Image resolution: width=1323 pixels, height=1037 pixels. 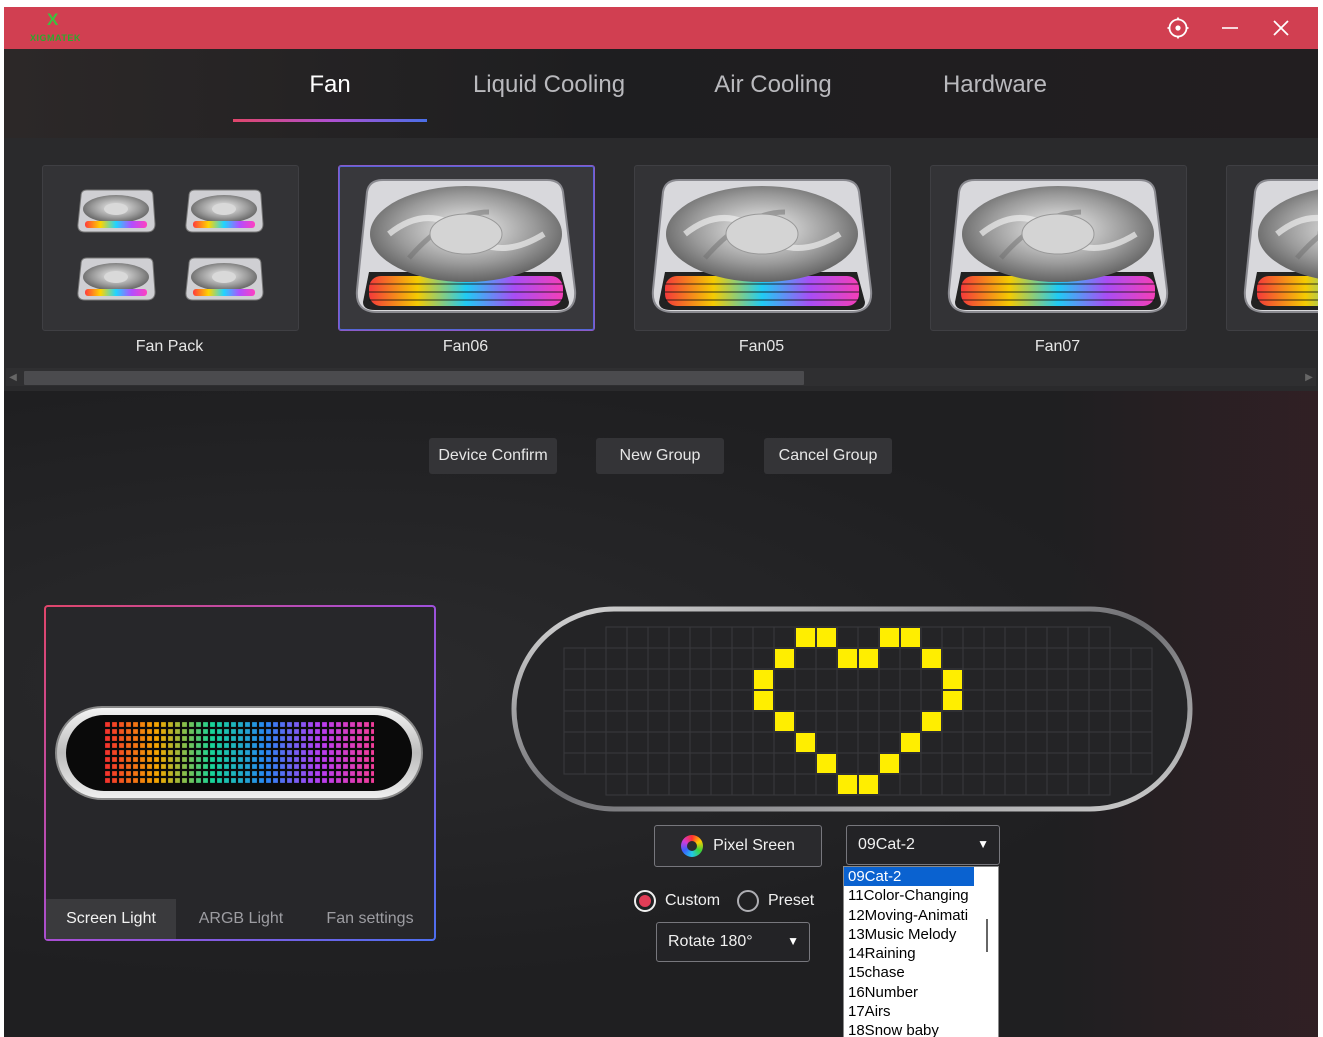 I want to click on dropdown-option: 09Cat-2, so click(x=909, y=877).